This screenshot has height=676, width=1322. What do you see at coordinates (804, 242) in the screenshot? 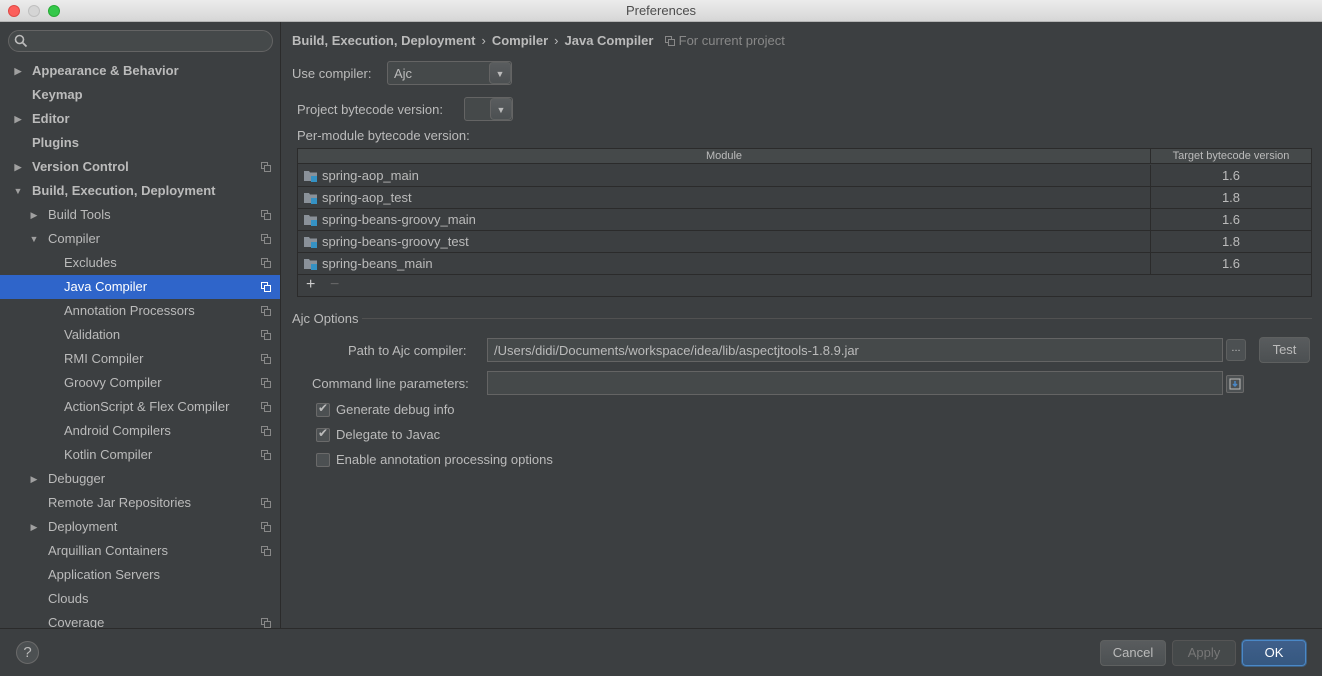
I see `table-row: spring-beans-groovy_test 1.8` at bounding box center [804, 242].